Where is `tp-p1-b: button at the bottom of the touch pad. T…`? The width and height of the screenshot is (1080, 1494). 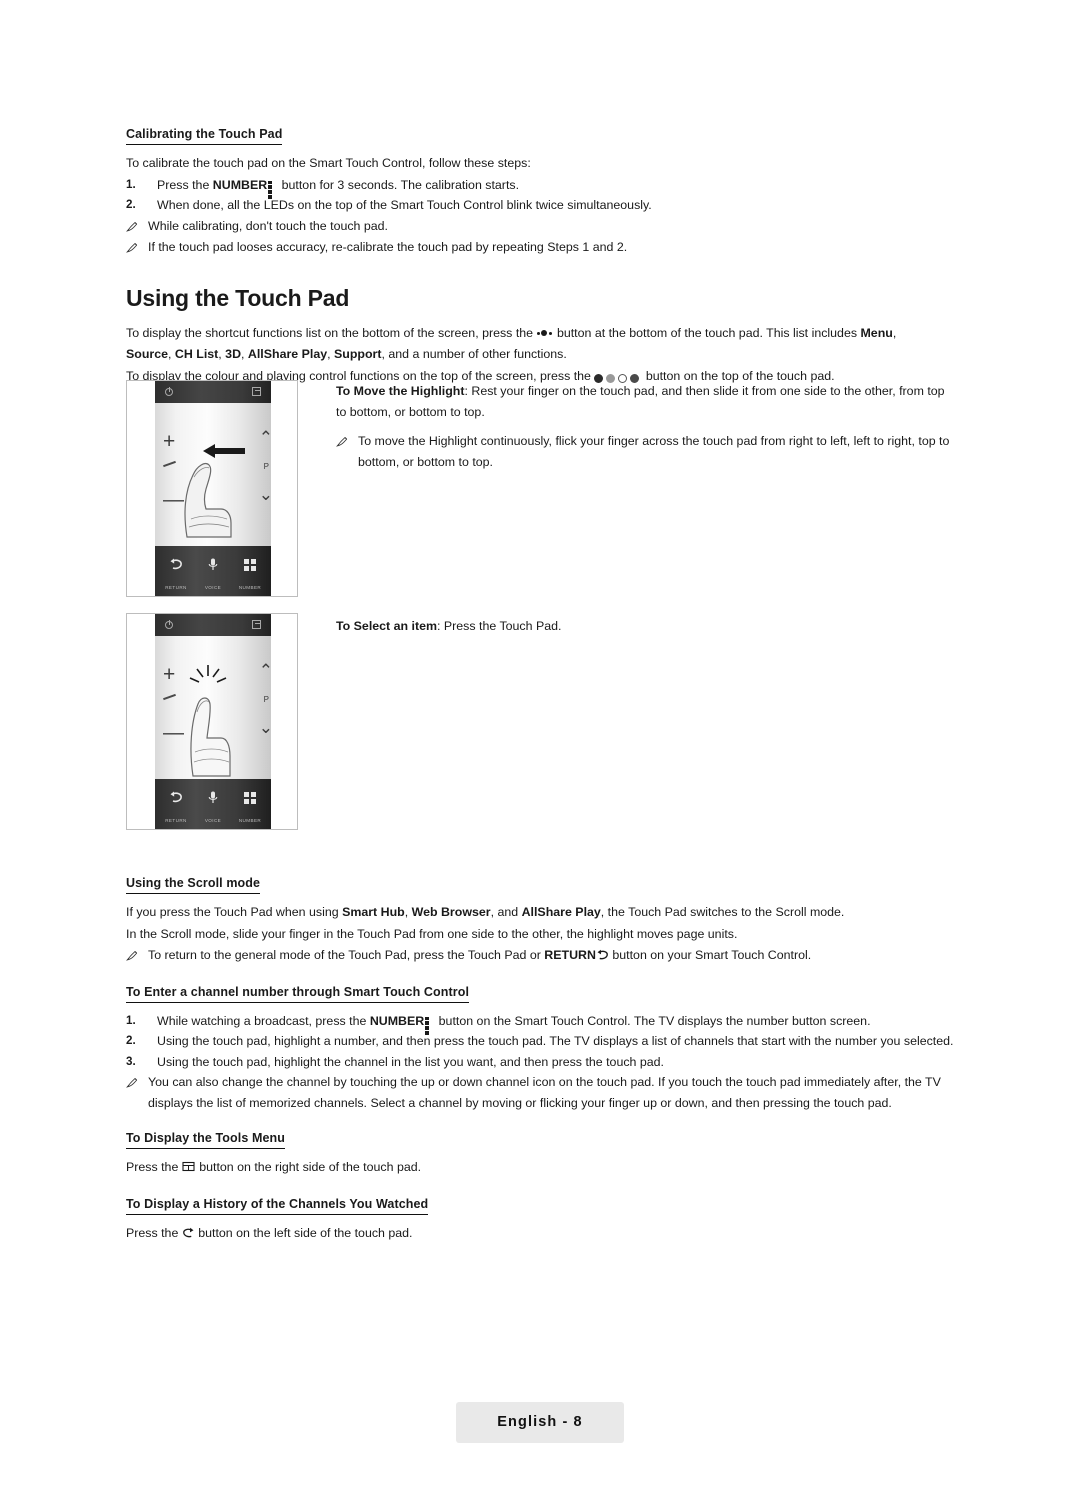
tp-p1-b: button at the bottom of the touch pad. T… is located at coordinates (707, 332).